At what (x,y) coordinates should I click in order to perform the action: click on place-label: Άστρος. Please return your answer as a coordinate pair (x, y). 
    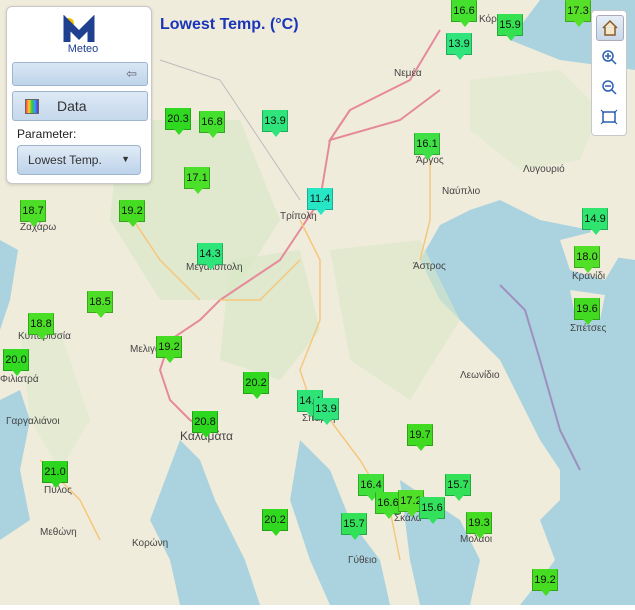
    Looking at the image, I should click on (429, 266).